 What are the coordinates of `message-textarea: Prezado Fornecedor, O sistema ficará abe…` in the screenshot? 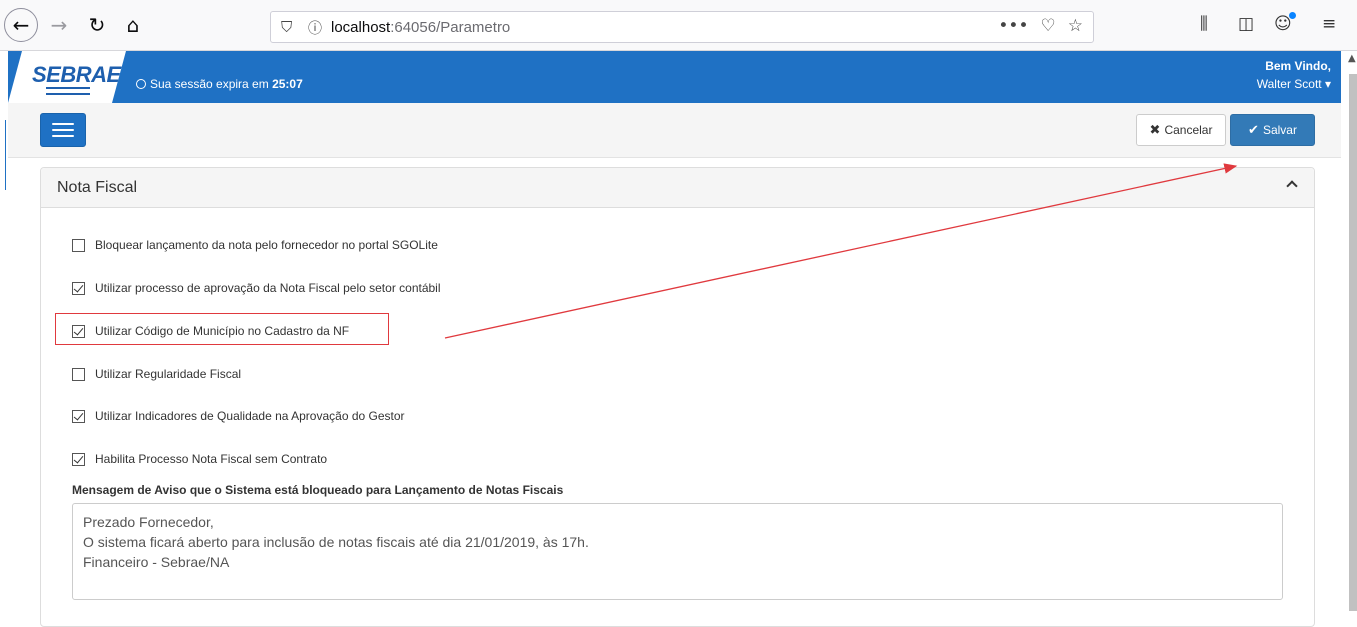 It's located at (677, 551).